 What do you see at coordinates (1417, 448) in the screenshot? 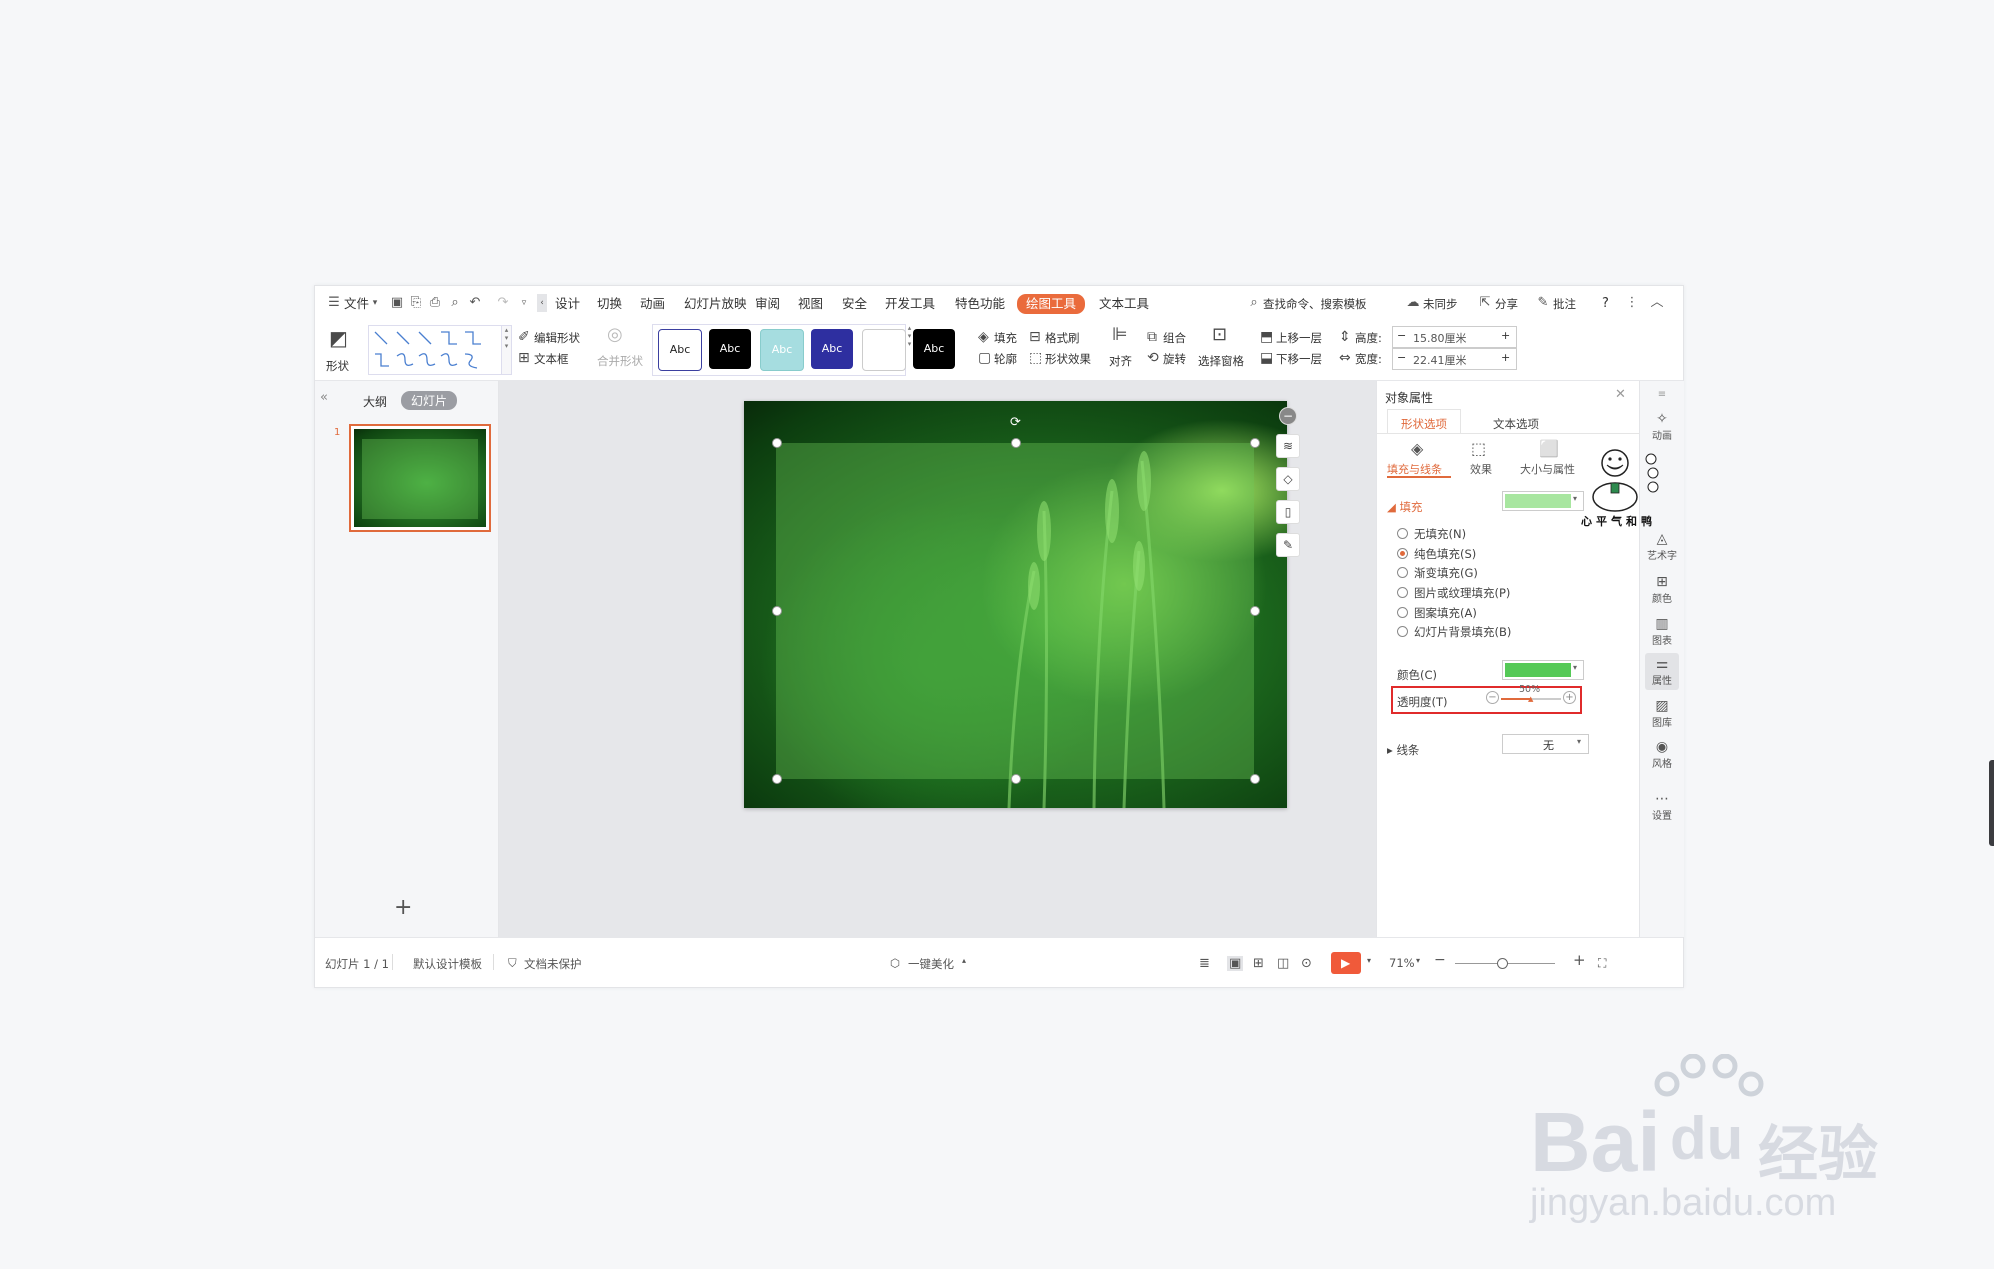
I see `fill-line-icon: ◈` at bounding box center [1417, 448].